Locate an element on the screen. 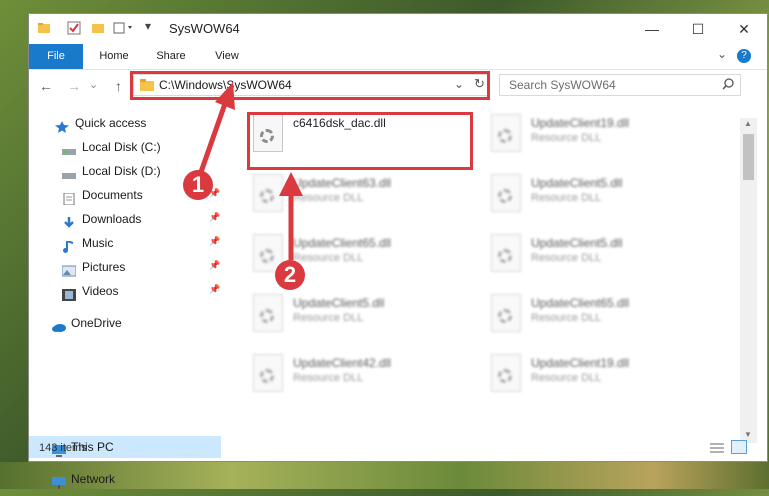 The width and height of the screenshot is (769, 496). desktop-background is located at coordinates (384, 475).